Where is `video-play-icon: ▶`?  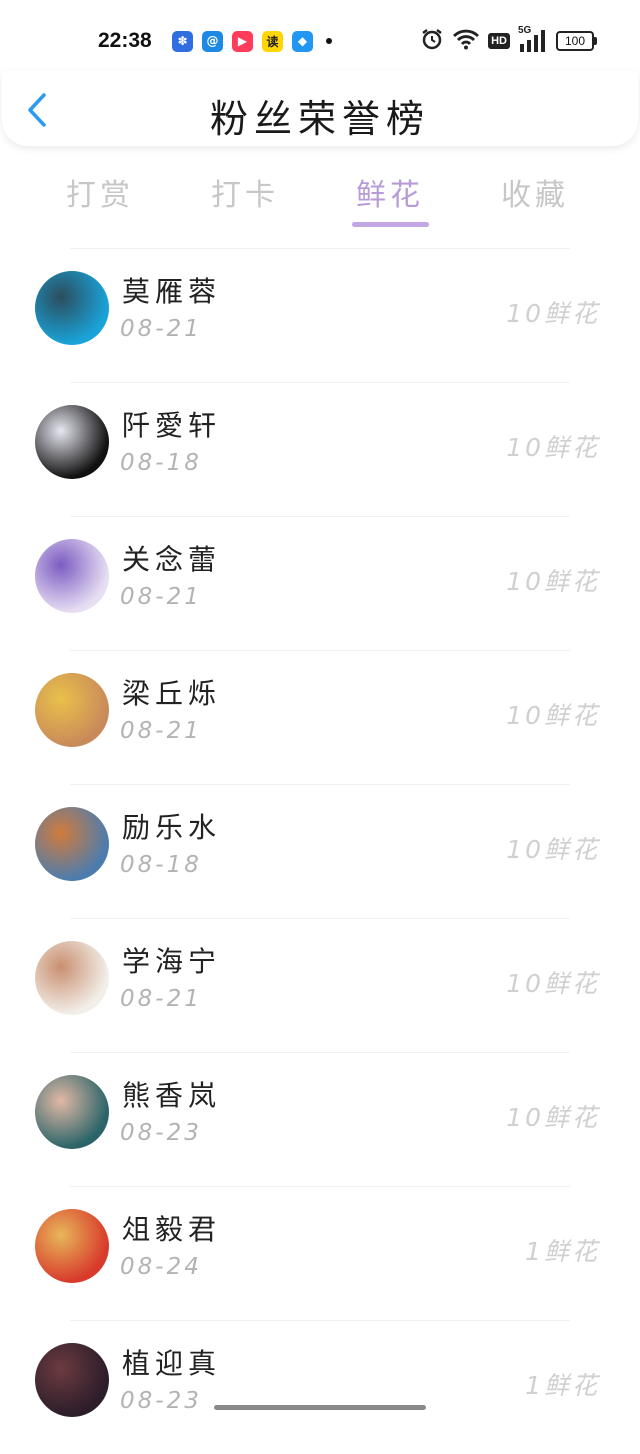 video-play-icon: ▶ is located at coordinates (242, 41).